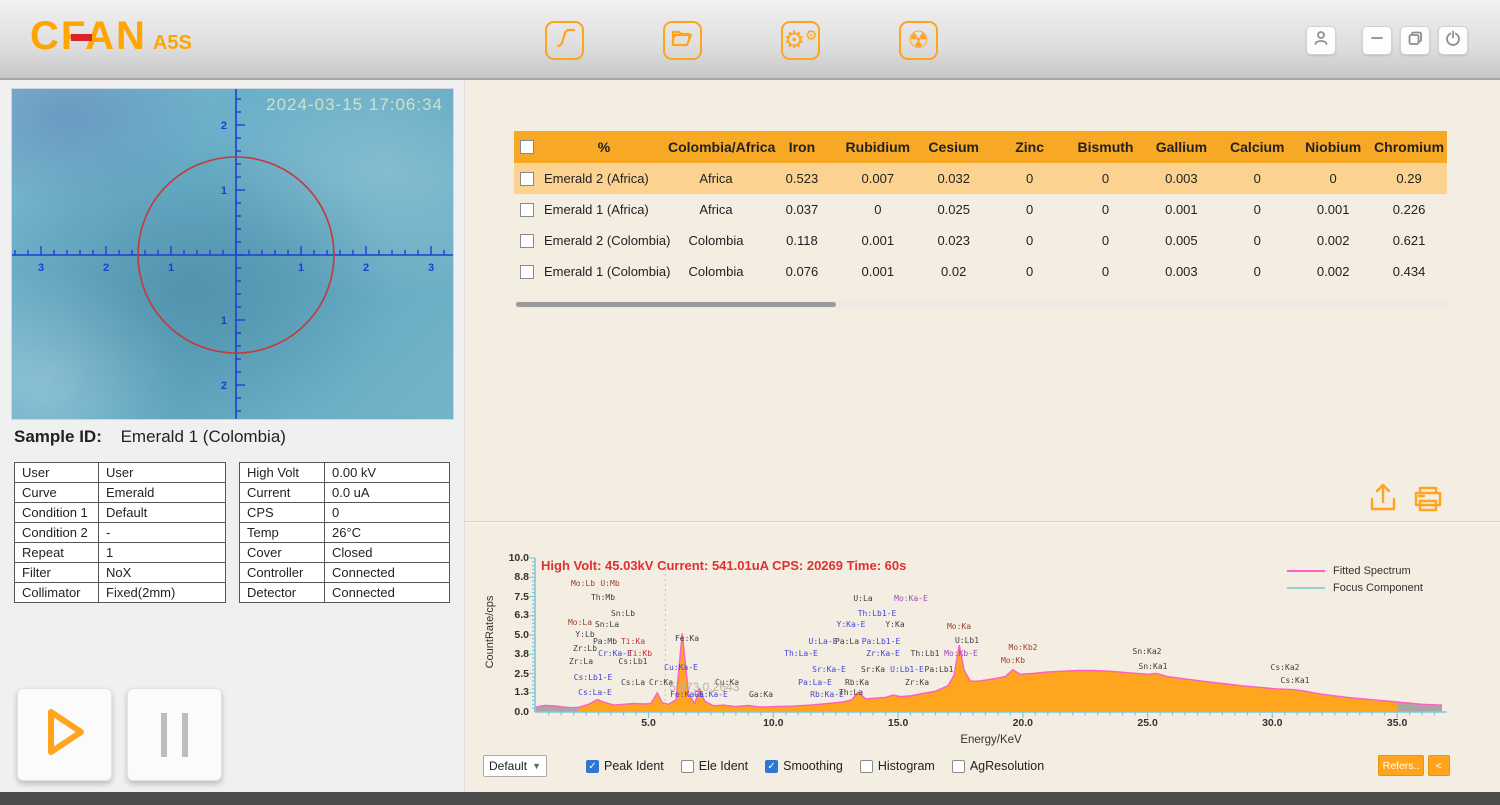  I want to click on sample-name-cell: Emerald 1 (Colombia), so click(607, 271).